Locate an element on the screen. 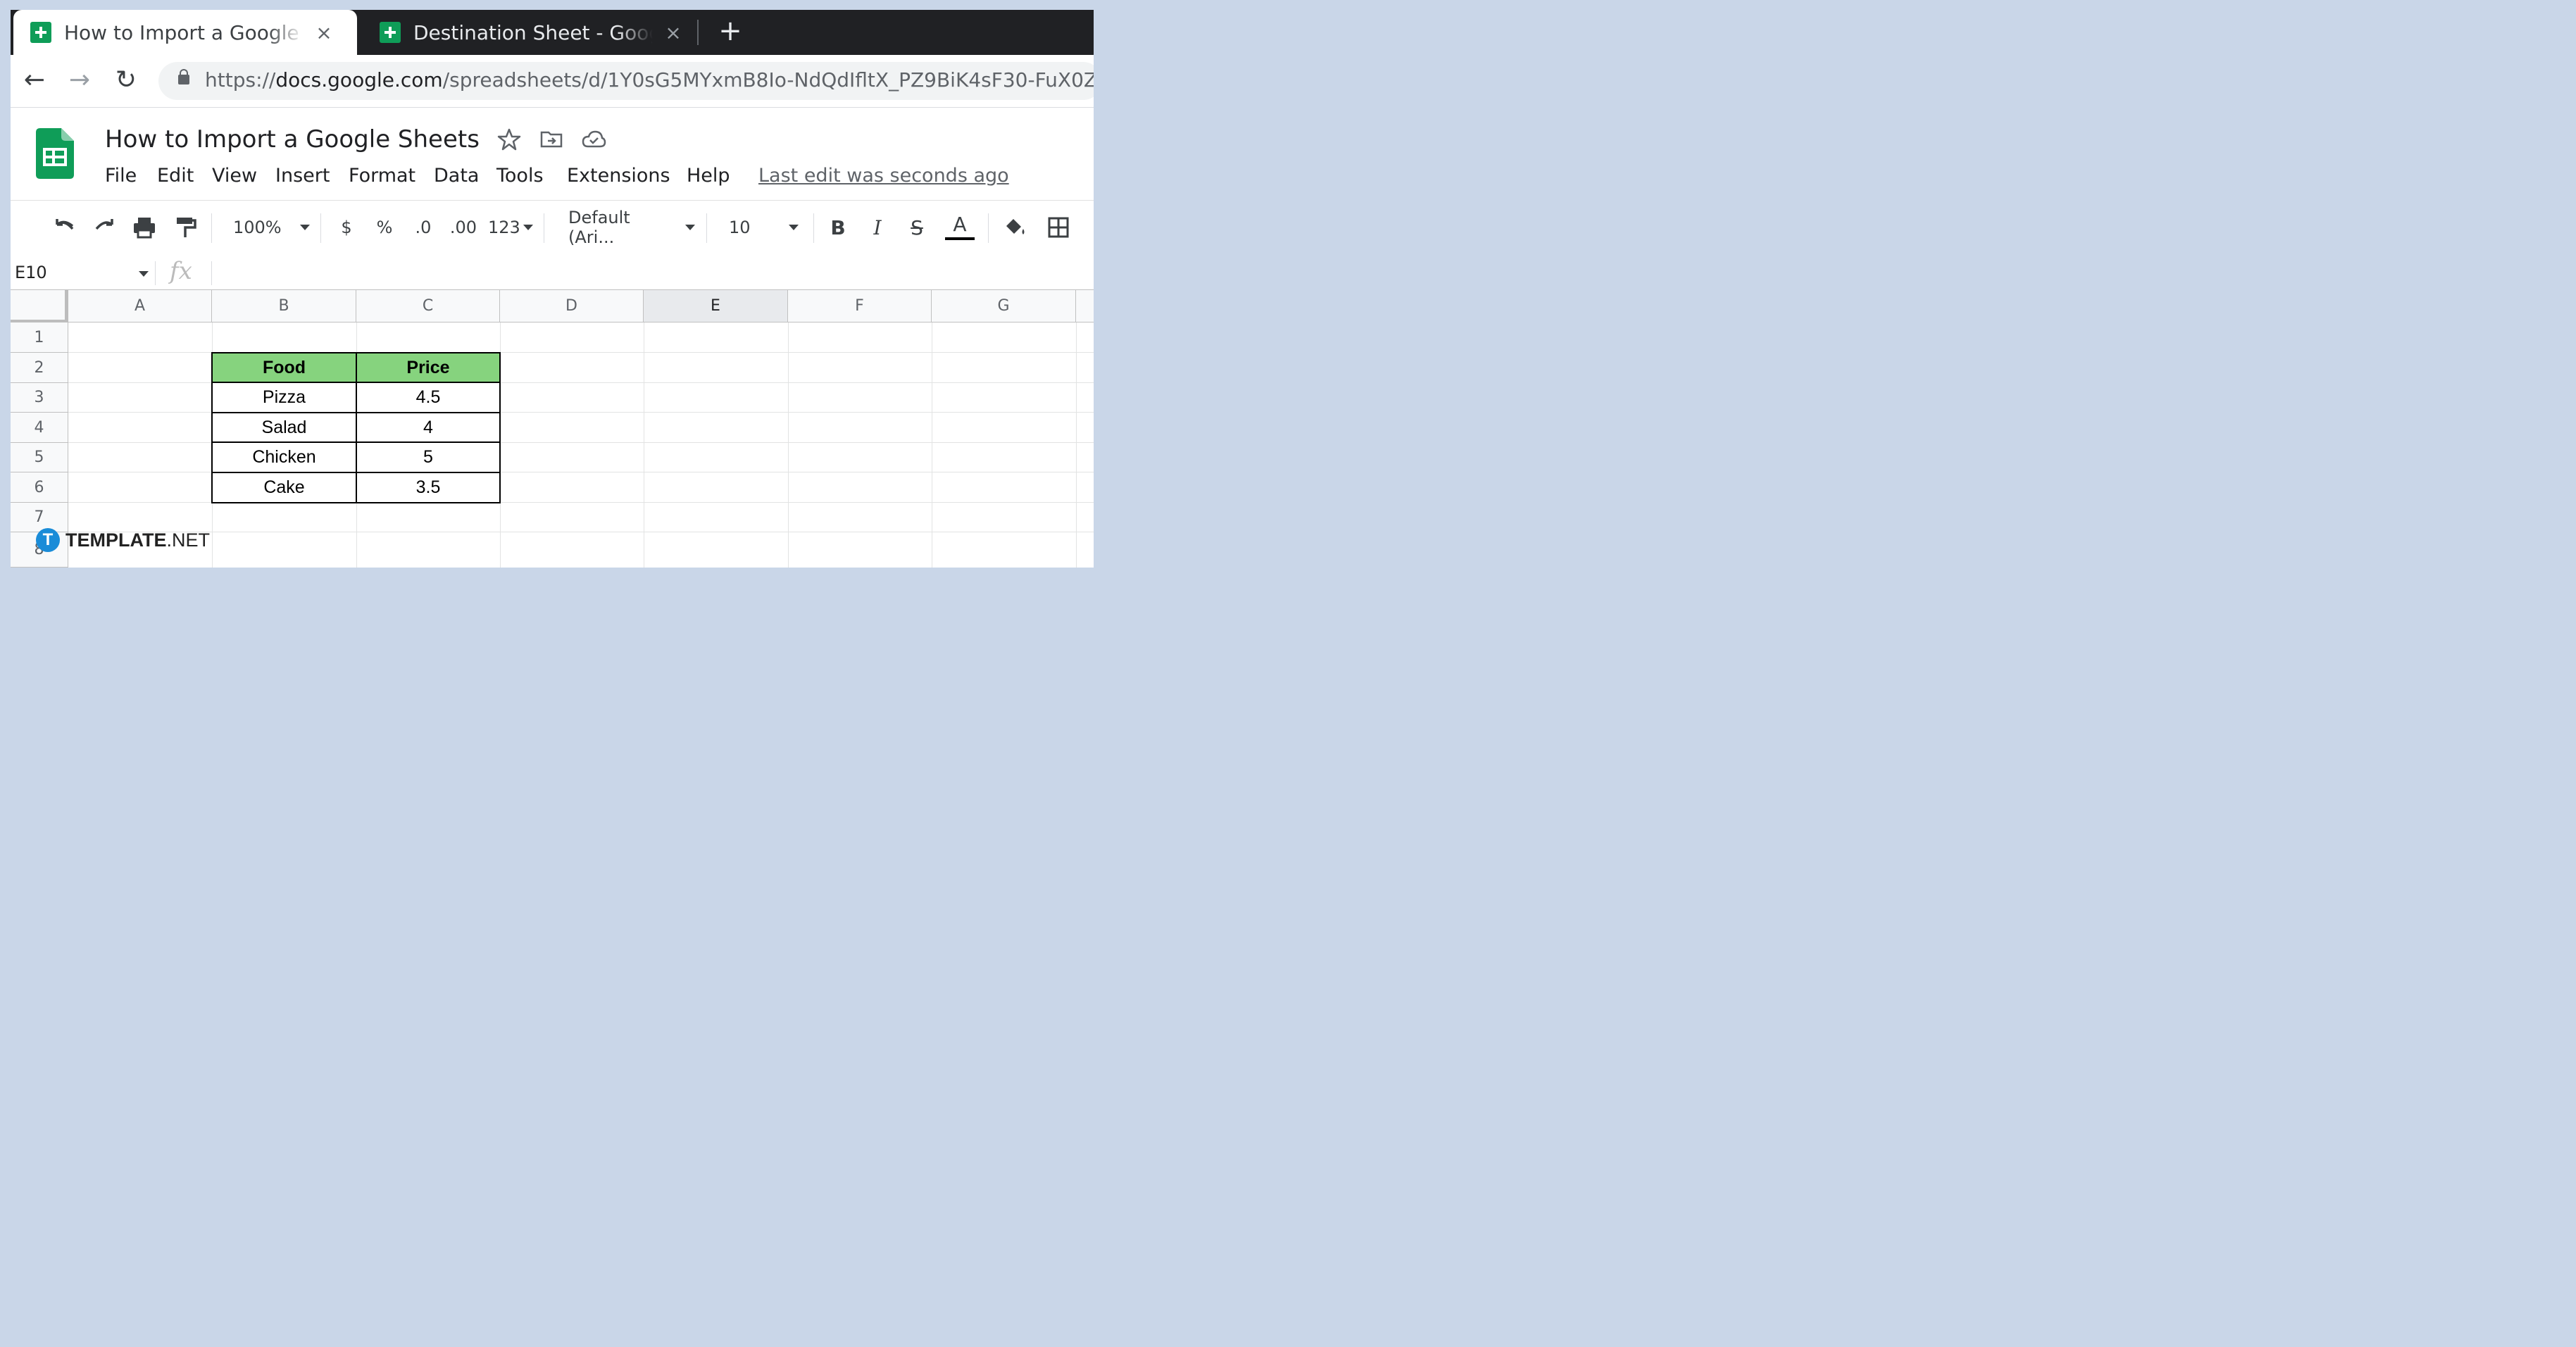 The image size is (2576, 1347). decrease-decimal-button: .0 is located at coordinates (423, 227).